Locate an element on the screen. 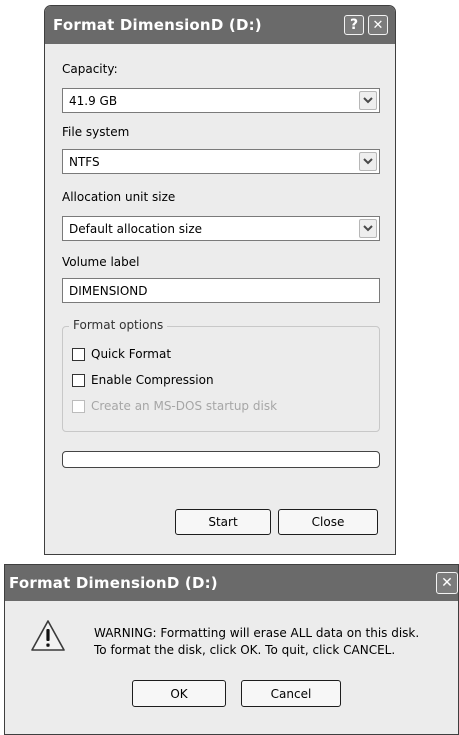 The image size is (459, 735). volume-label-label: Volume label is located at coordinates (101, 262).